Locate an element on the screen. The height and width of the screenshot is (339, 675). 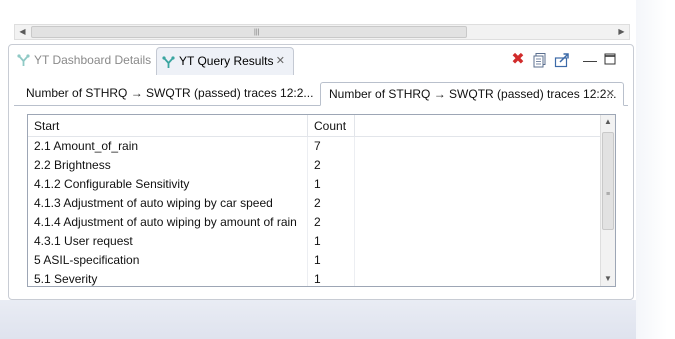
scroll-left-arrow-icon: ◀ is located at coordinates (22, 32).